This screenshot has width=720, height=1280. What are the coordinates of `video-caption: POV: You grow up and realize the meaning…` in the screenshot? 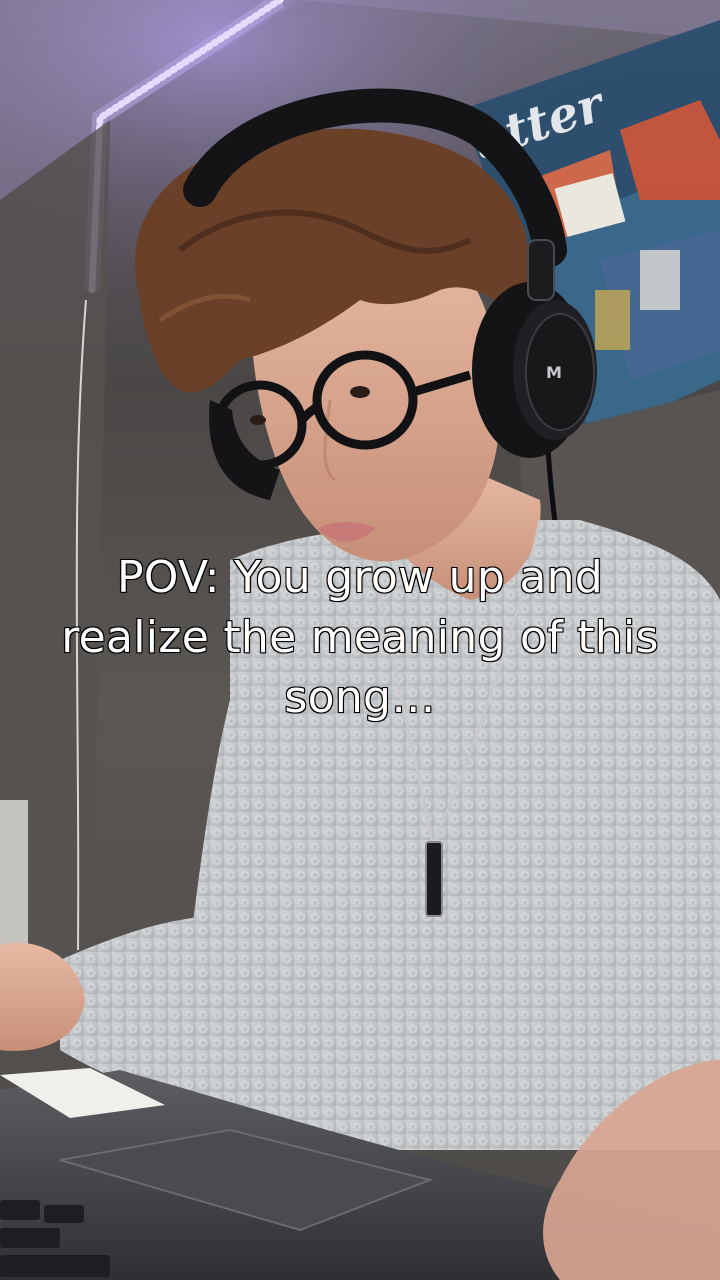 It's located at (359, 637).